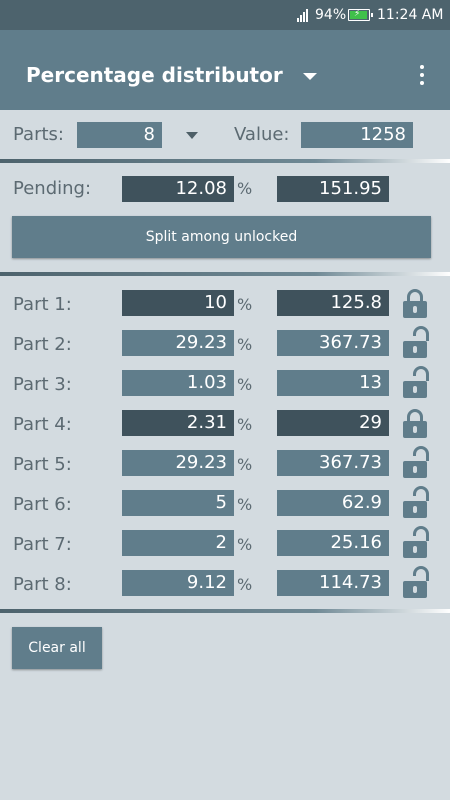  I want to click on part-label: Part 8:, so click(42, 584).